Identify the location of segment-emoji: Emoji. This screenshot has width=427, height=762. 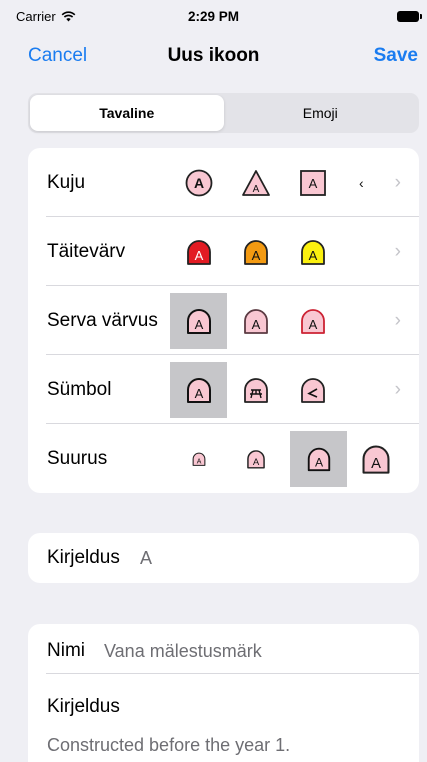
(321, 113).